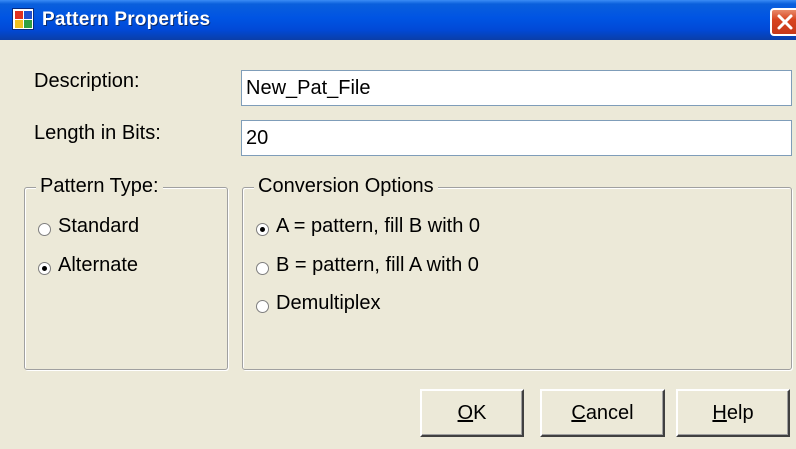 The width and height of the screenshot is (796, 449). I want to click on radio-b-pattern-label: B = pattern, fill A with 0, so click(377, 265).